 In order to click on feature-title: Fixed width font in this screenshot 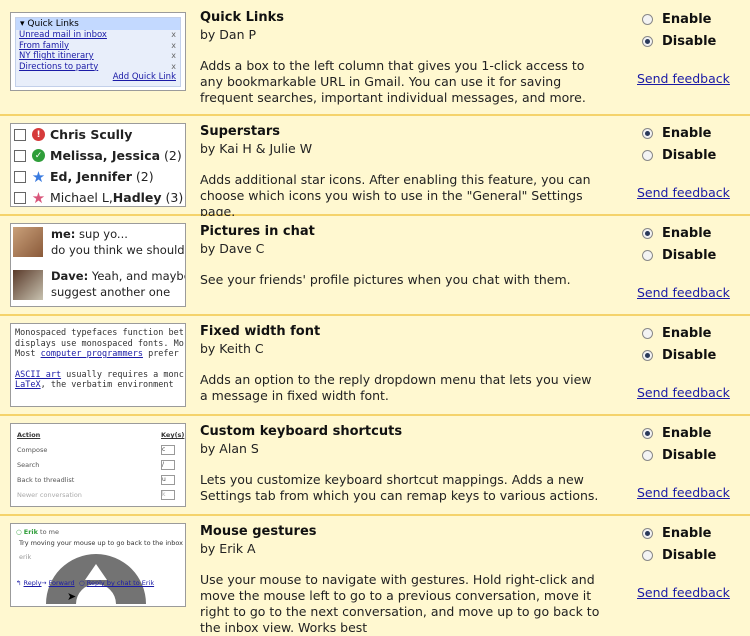, I will do `click(260, 331)`.